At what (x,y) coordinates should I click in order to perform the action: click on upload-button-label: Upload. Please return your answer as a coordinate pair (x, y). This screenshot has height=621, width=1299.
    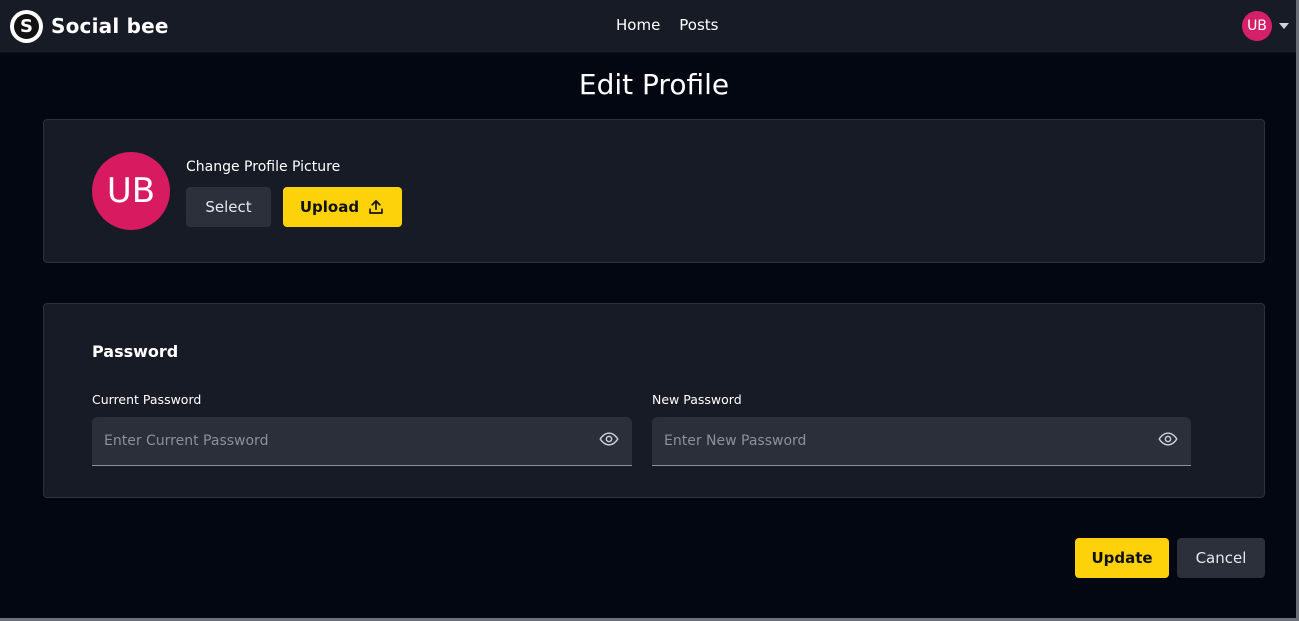
    Looking at the image, I should click on (329, 207).